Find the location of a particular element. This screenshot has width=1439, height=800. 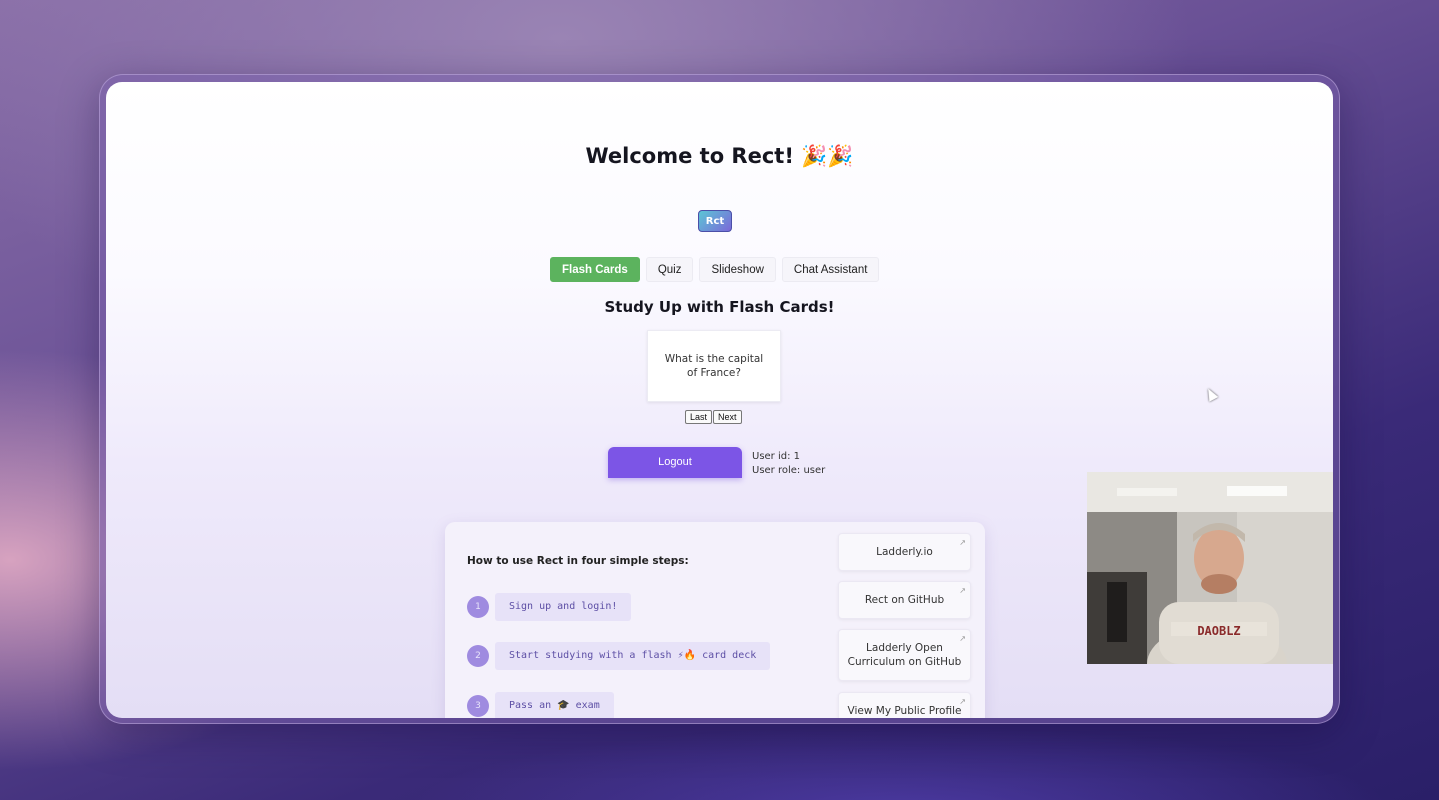

step-number: 3 is located at coordinates (478, 706).